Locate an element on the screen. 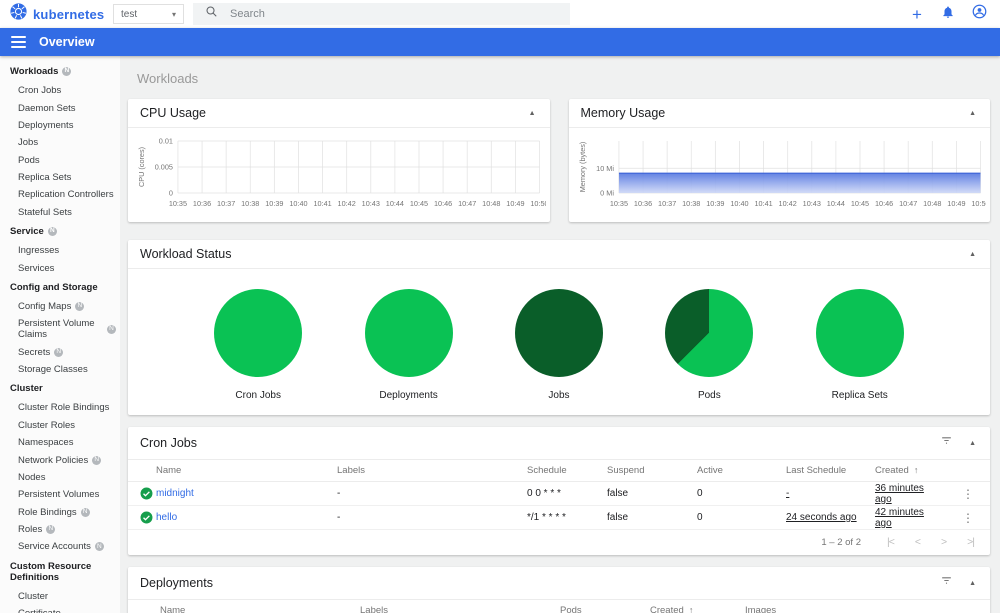 The image size is (1000, 613). cron-jobs-title: Cron Jobs is located at coordinates (168, 443).